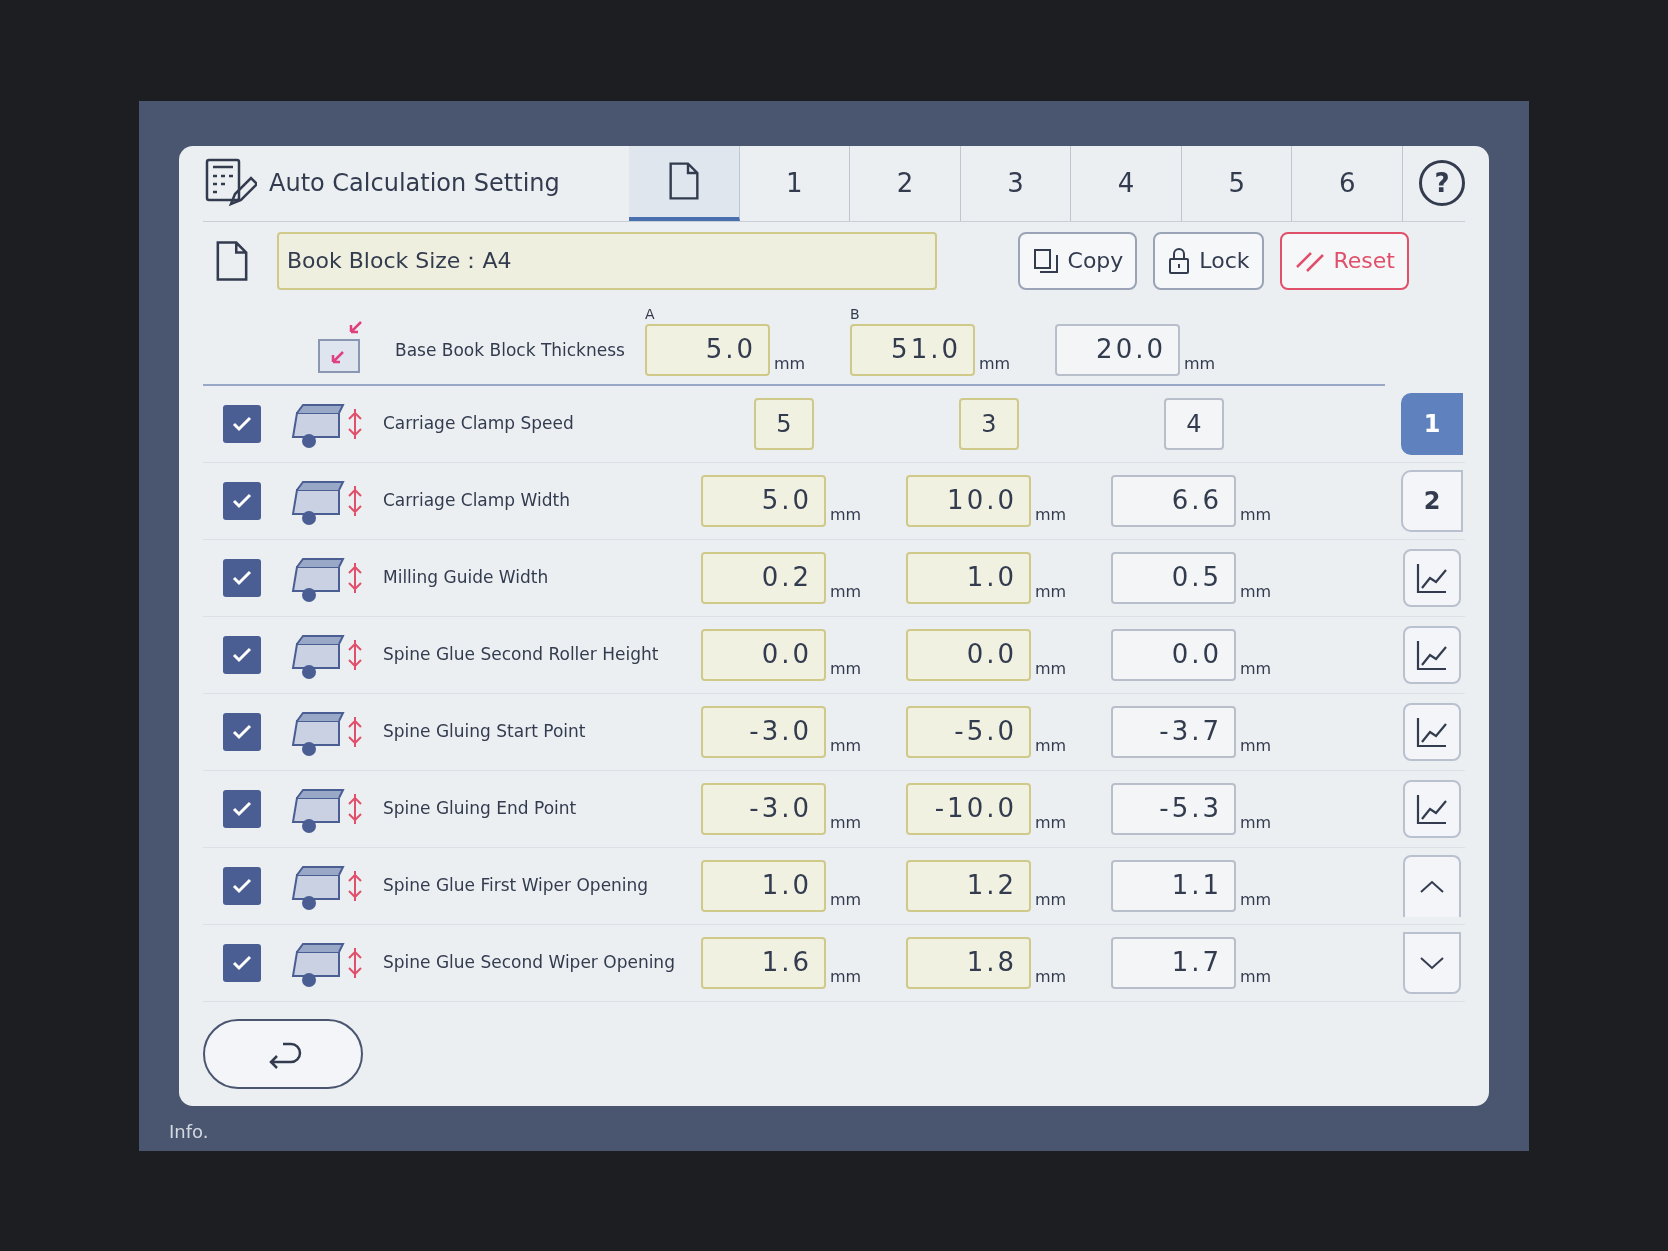 This screenshot has height=1251, width=1668. What do you see at coordinates (1173, 500) in the screenshot?
I see `value-field: 6.6` at bounding box center [1173, 500].